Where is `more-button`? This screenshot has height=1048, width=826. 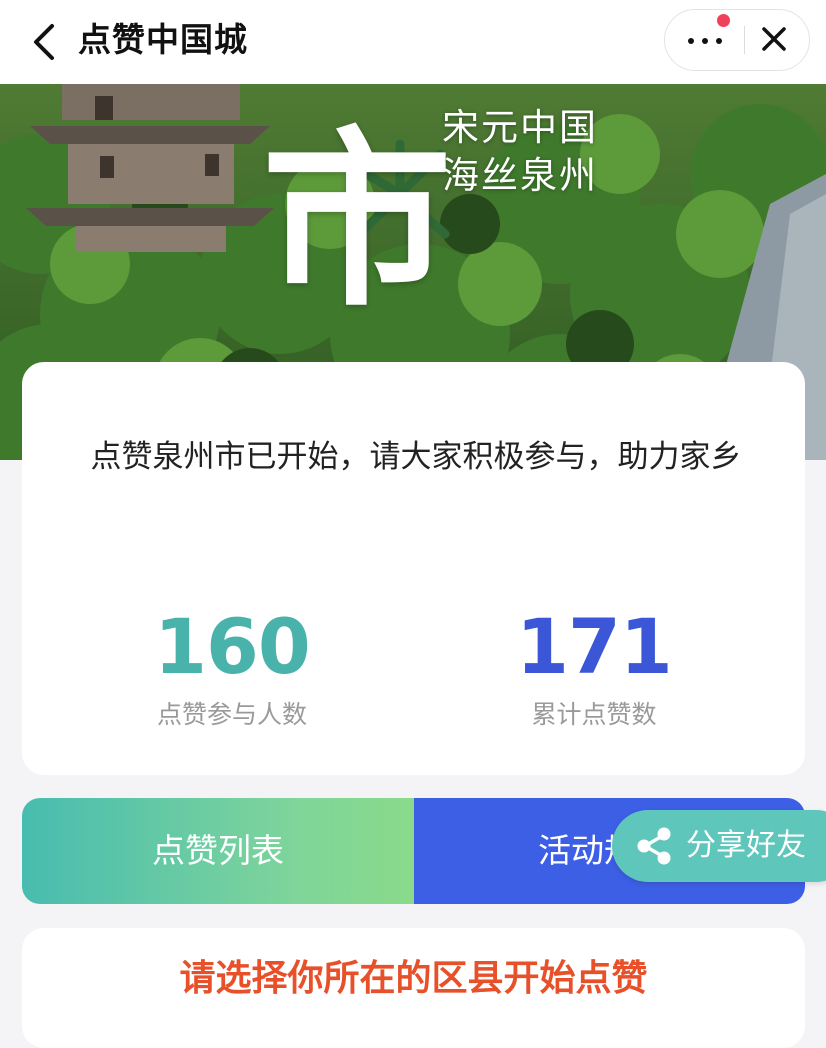
more-button is located at coordinates (705, 40).